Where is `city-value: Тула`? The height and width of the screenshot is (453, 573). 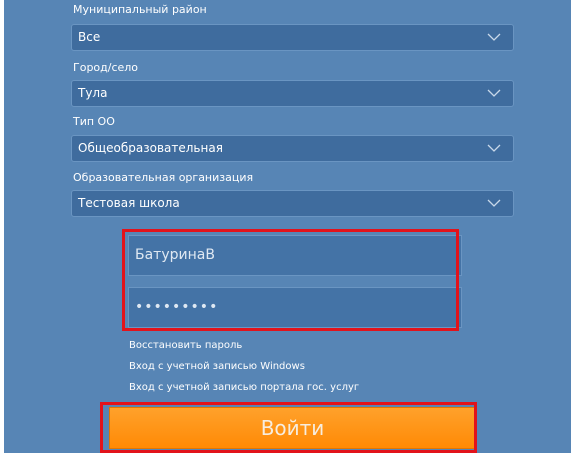 city-value: Тула is located at coordinates (93, 93).